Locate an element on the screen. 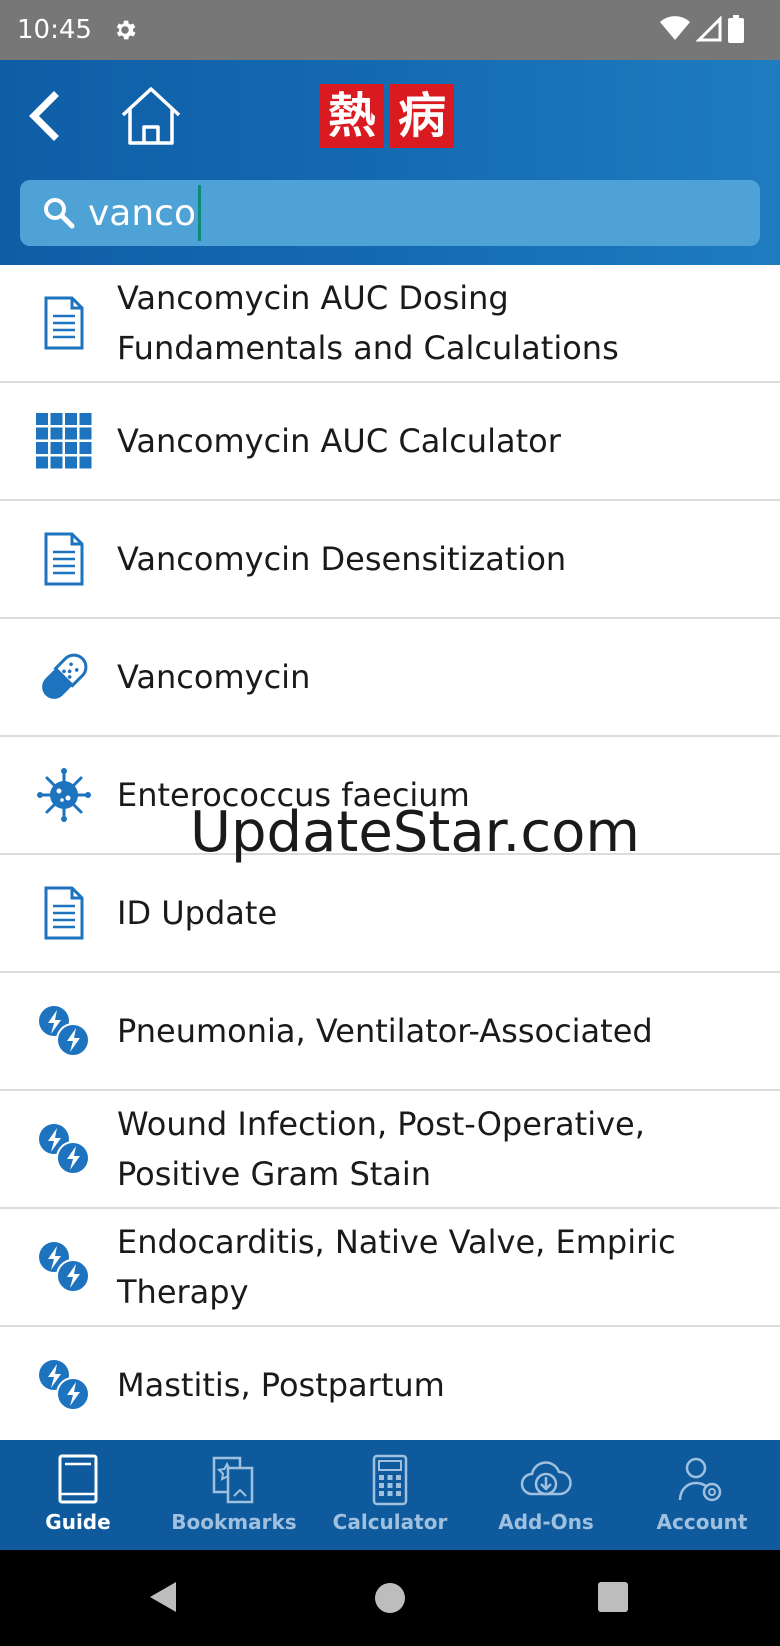 This screenshot has height=1646, width=780. back-arrow-icon is located at coordinates (44, 116).